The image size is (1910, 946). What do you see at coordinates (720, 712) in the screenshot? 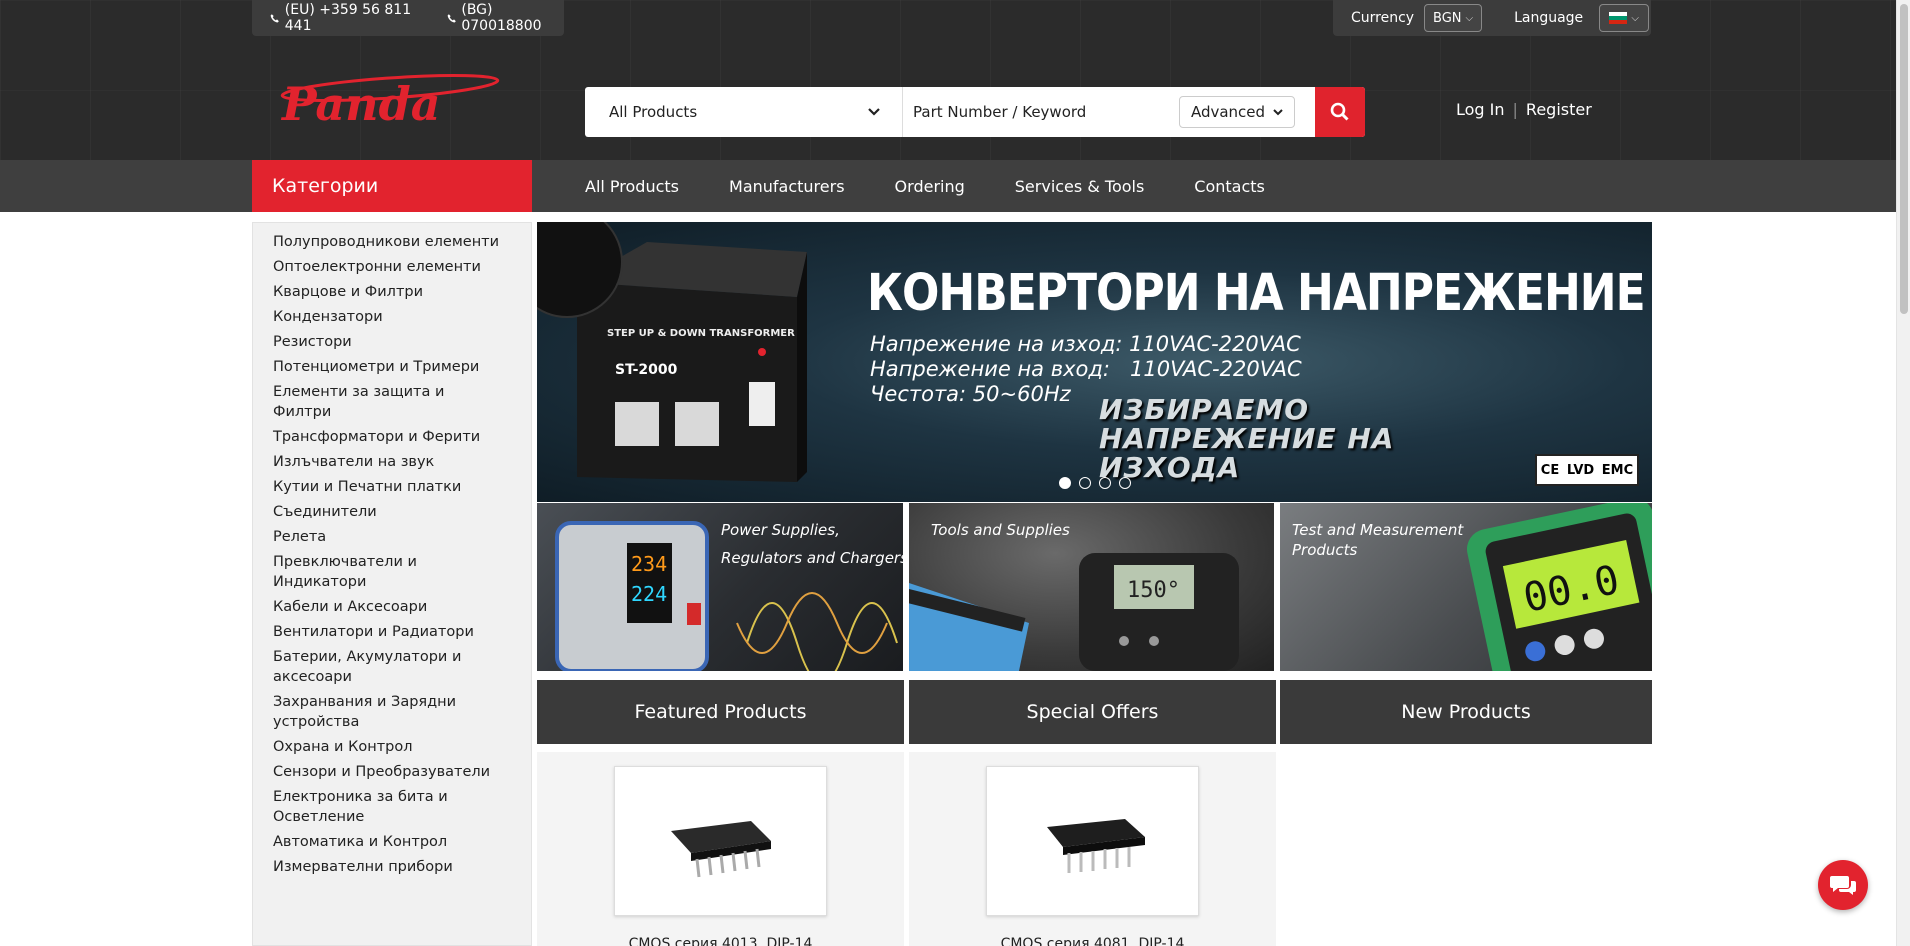
I see `tab-featured-products: Featured Products` at bounding box center [720, 712].